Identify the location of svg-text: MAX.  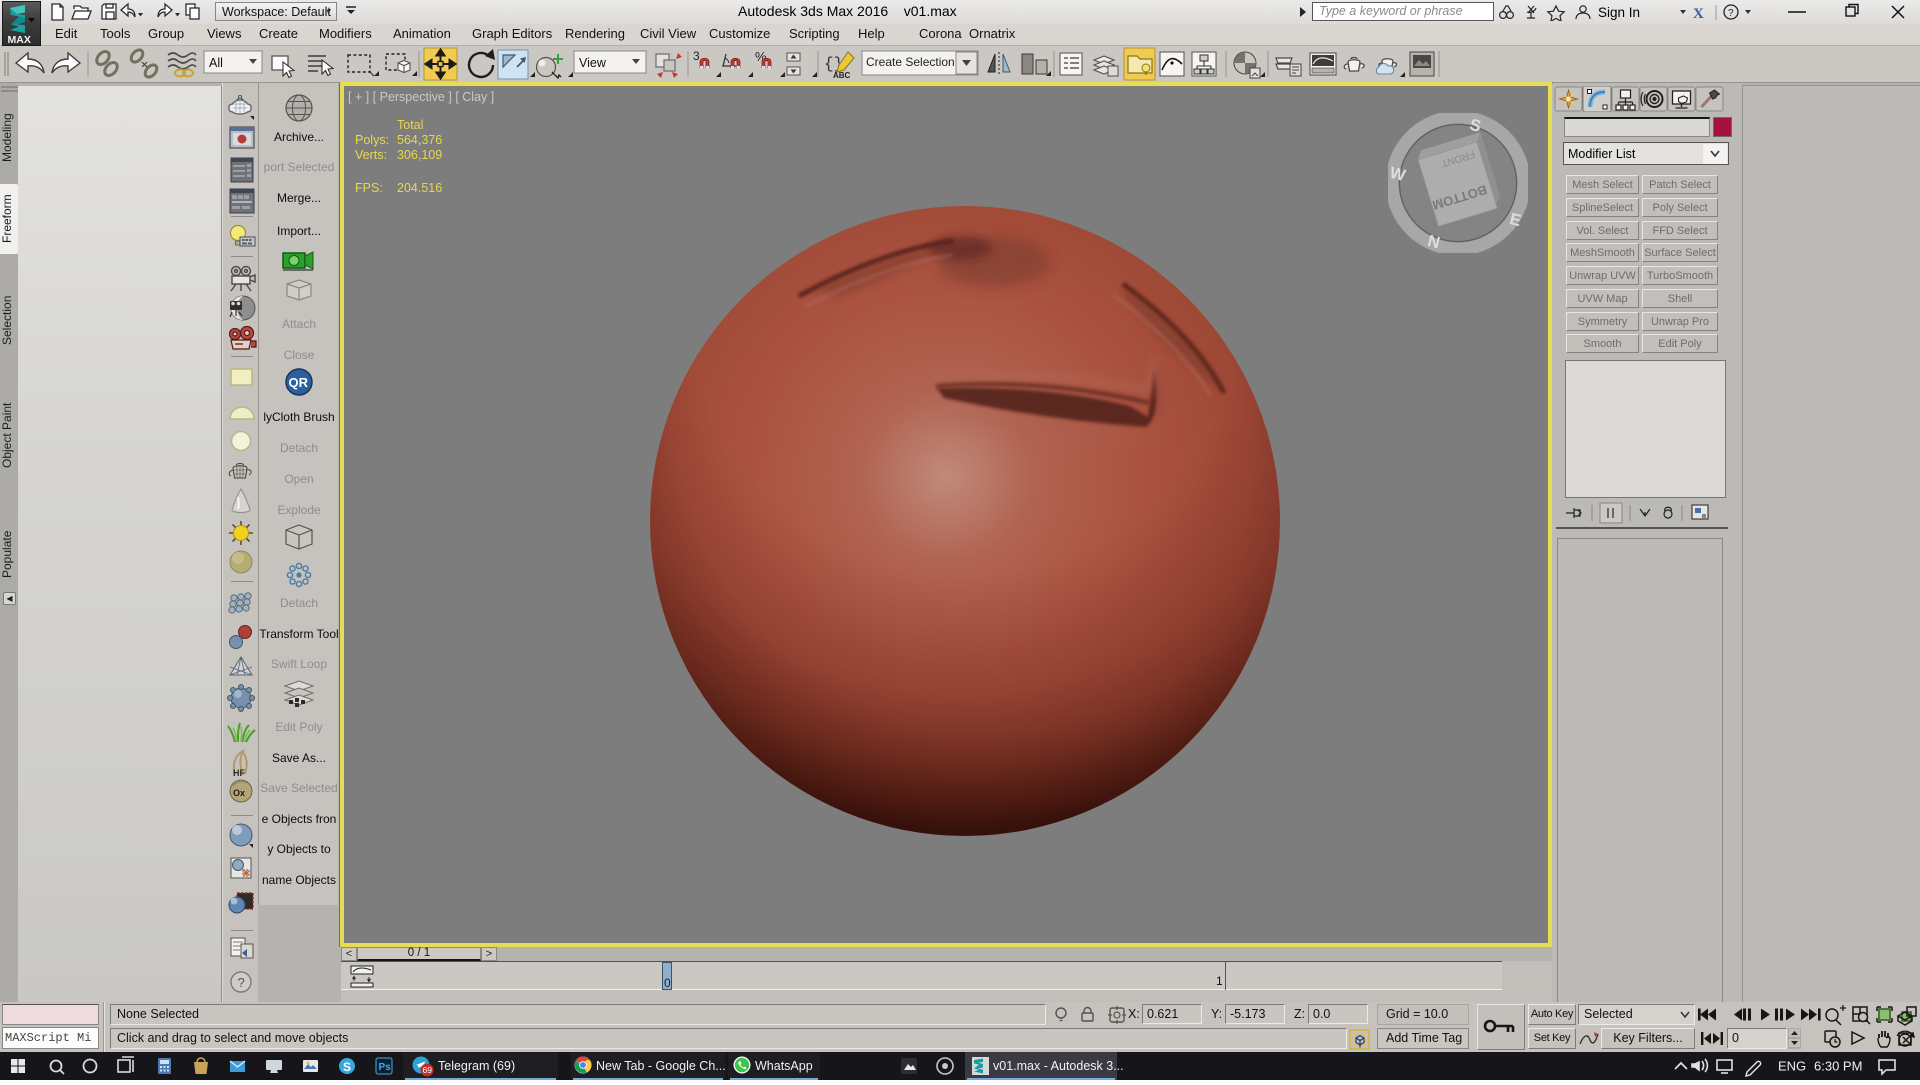
(19, 39).